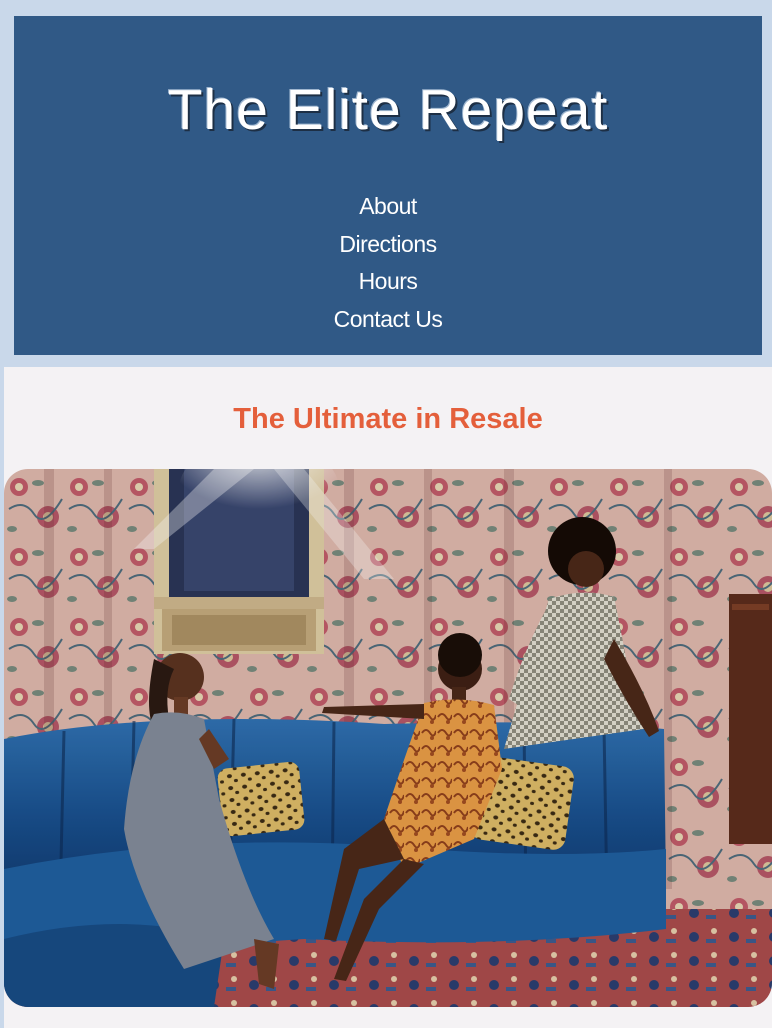 The height and width of the screenshot is (1028, 772). I want to click on main-nav: About Directions Hours Contact Us, so click(388, 263).